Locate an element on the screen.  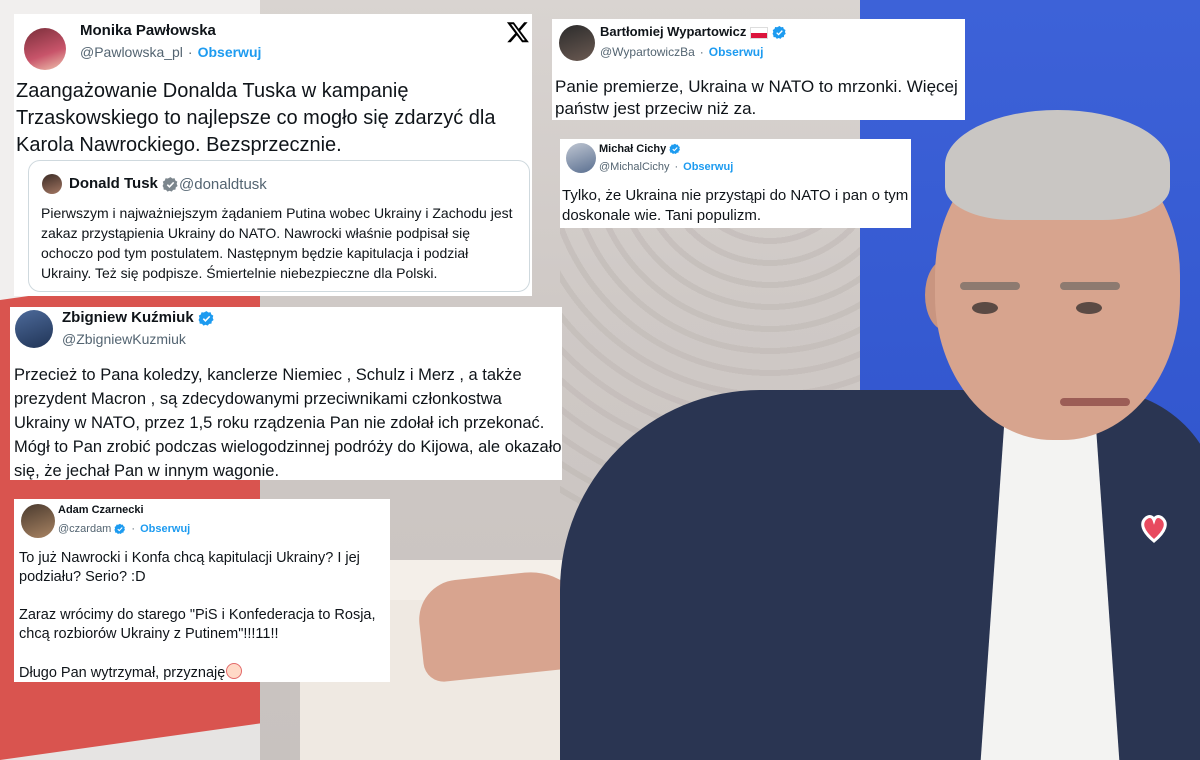
author-name: Monika Pawłowska is located at coordinates (148, 30).